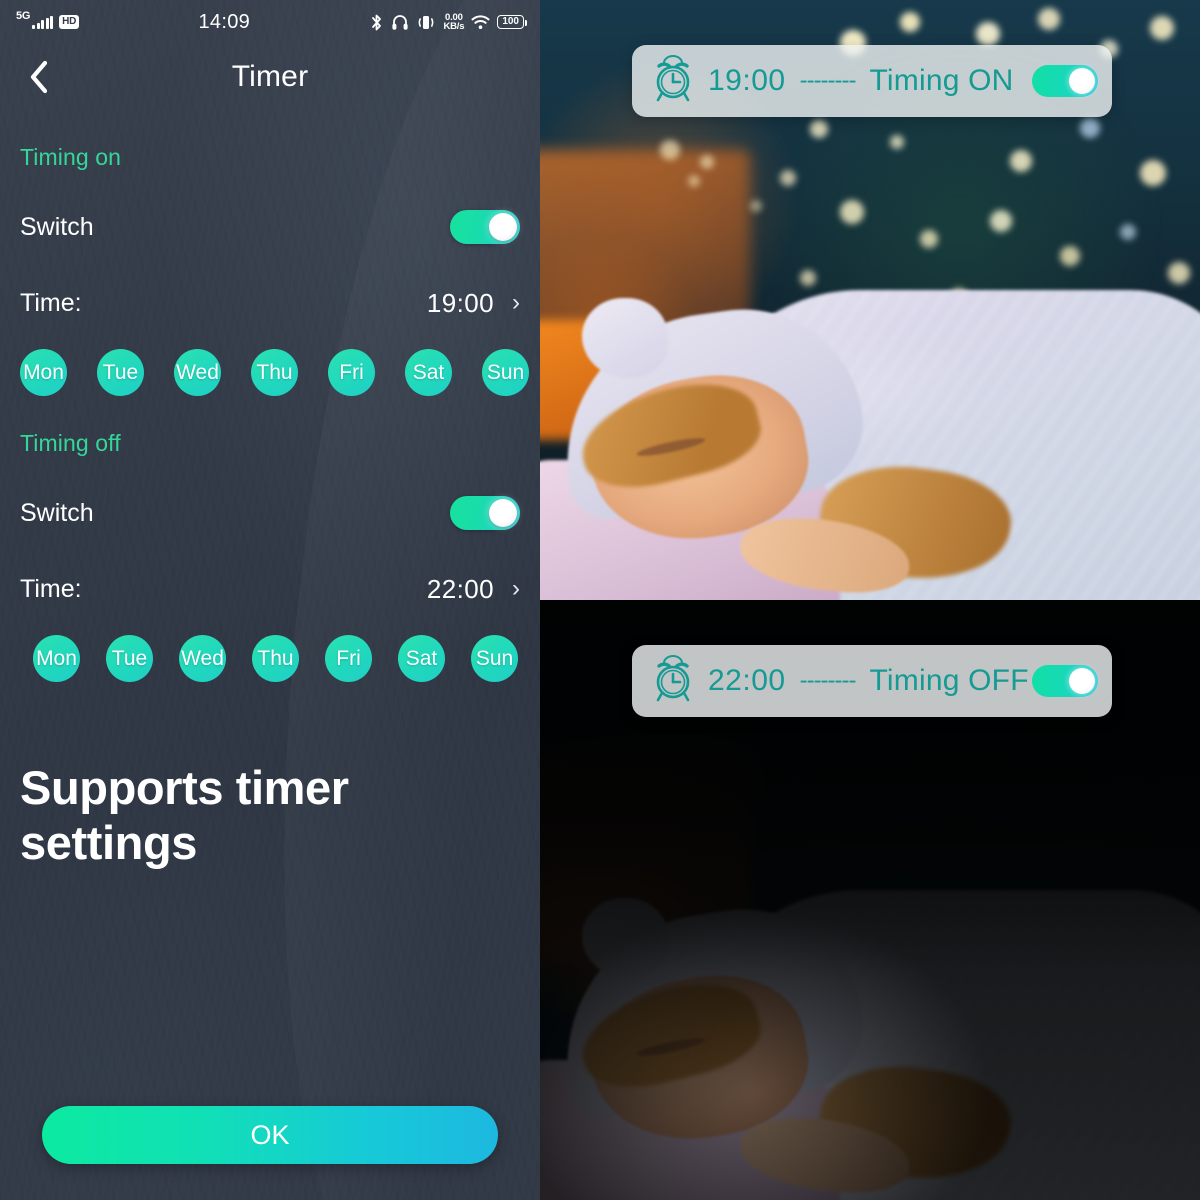 The image size is (1200, 1200). I want to click on timing-off-switch-row: Switch, so click(270, 513).